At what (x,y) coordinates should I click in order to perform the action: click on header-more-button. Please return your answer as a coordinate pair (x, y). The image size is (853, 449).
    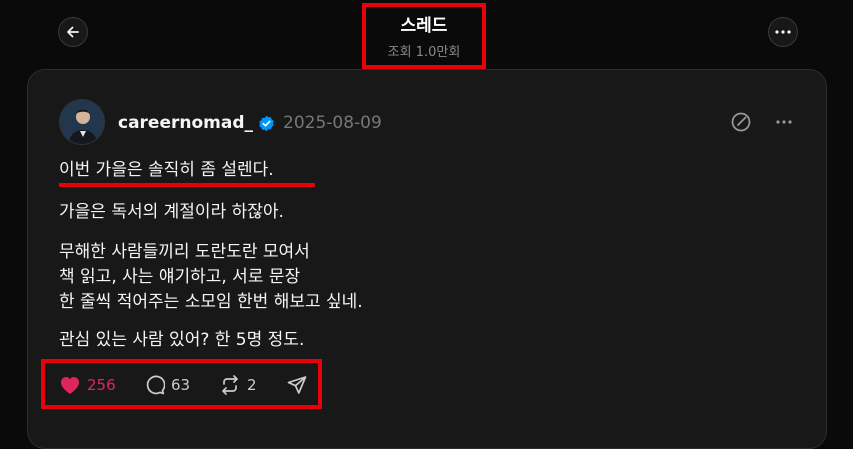
    Looking at the image, I should click on (783, 32).